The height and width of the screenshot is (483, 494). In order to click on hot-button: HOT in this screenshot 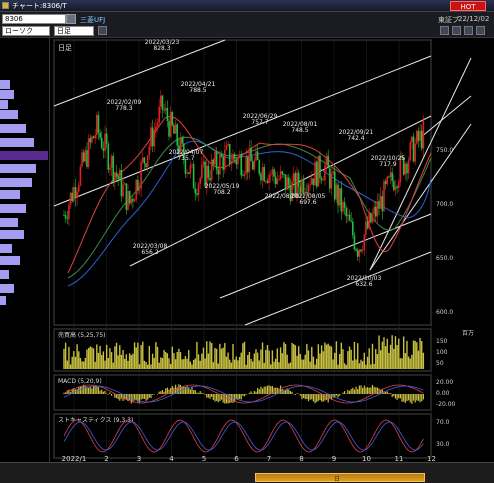, I will do `click(468, 6)`.